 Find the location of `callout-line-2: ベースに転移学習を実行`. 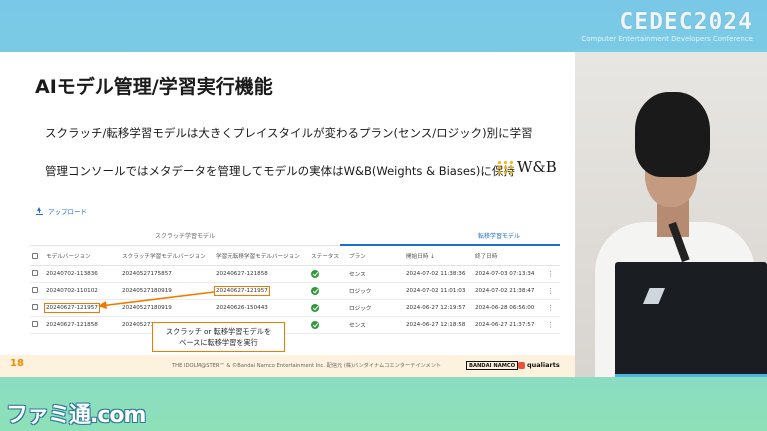

callout-line-2: ベースに転移学習を実行 is located at coordinates (218, 342).